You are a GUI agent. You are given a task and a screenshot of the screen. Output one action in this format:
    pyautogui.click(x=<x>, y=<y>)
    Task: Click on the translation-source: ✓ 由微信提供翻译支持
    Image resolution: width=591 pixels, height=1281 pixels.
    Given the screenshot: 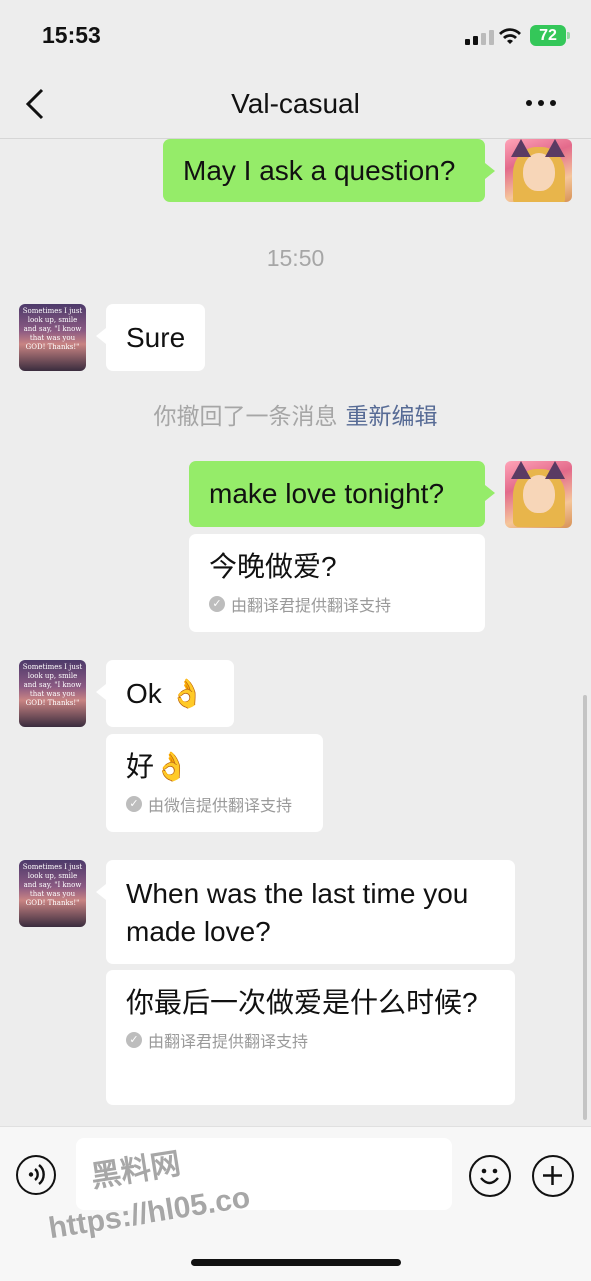 What is the action you would take?
    pyautogui.click(x=214, y=804)
    